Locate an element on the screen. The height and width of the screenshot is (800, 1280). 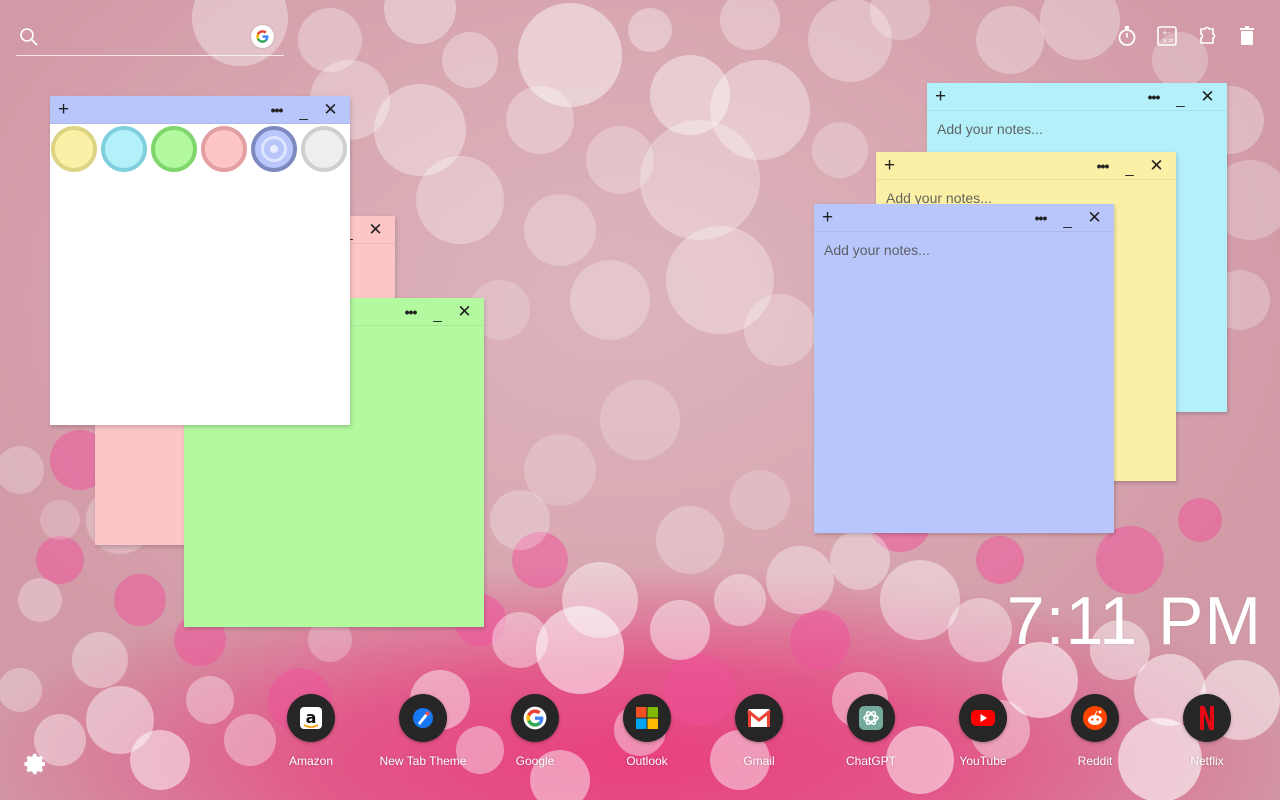
shortcut-label: Google is located at coordinates (535, 761).